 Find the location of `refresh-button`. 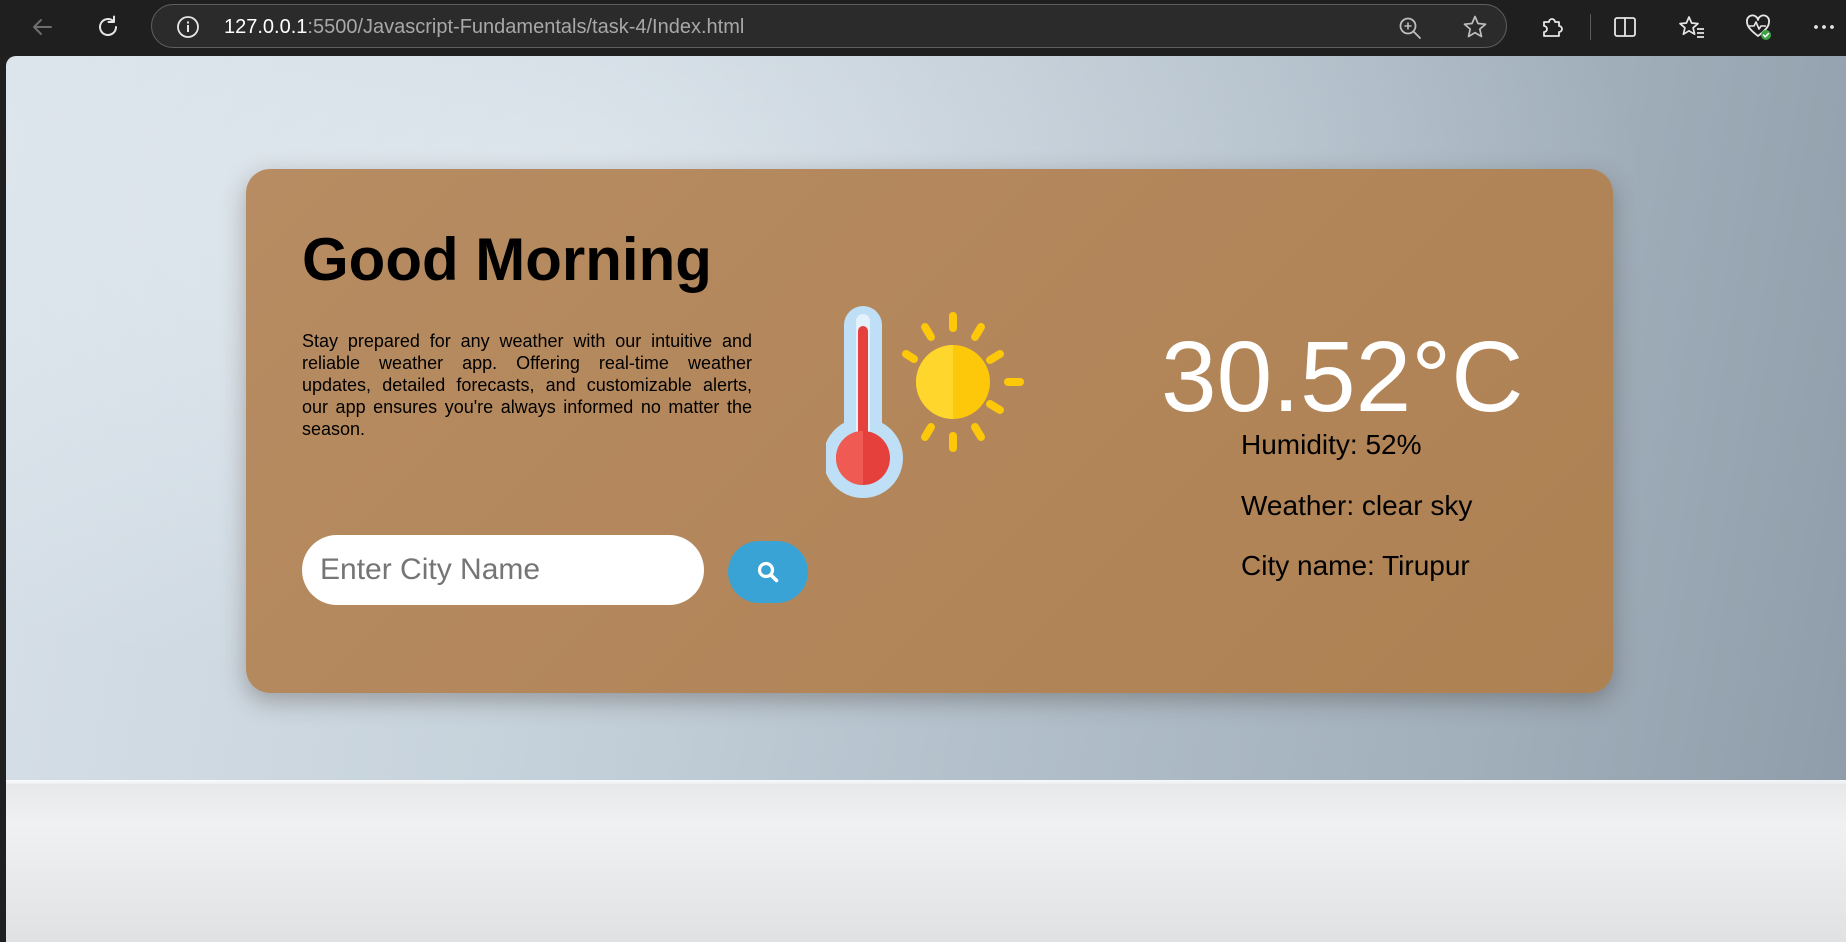

refresh-button is located at coordinates (108, 27).